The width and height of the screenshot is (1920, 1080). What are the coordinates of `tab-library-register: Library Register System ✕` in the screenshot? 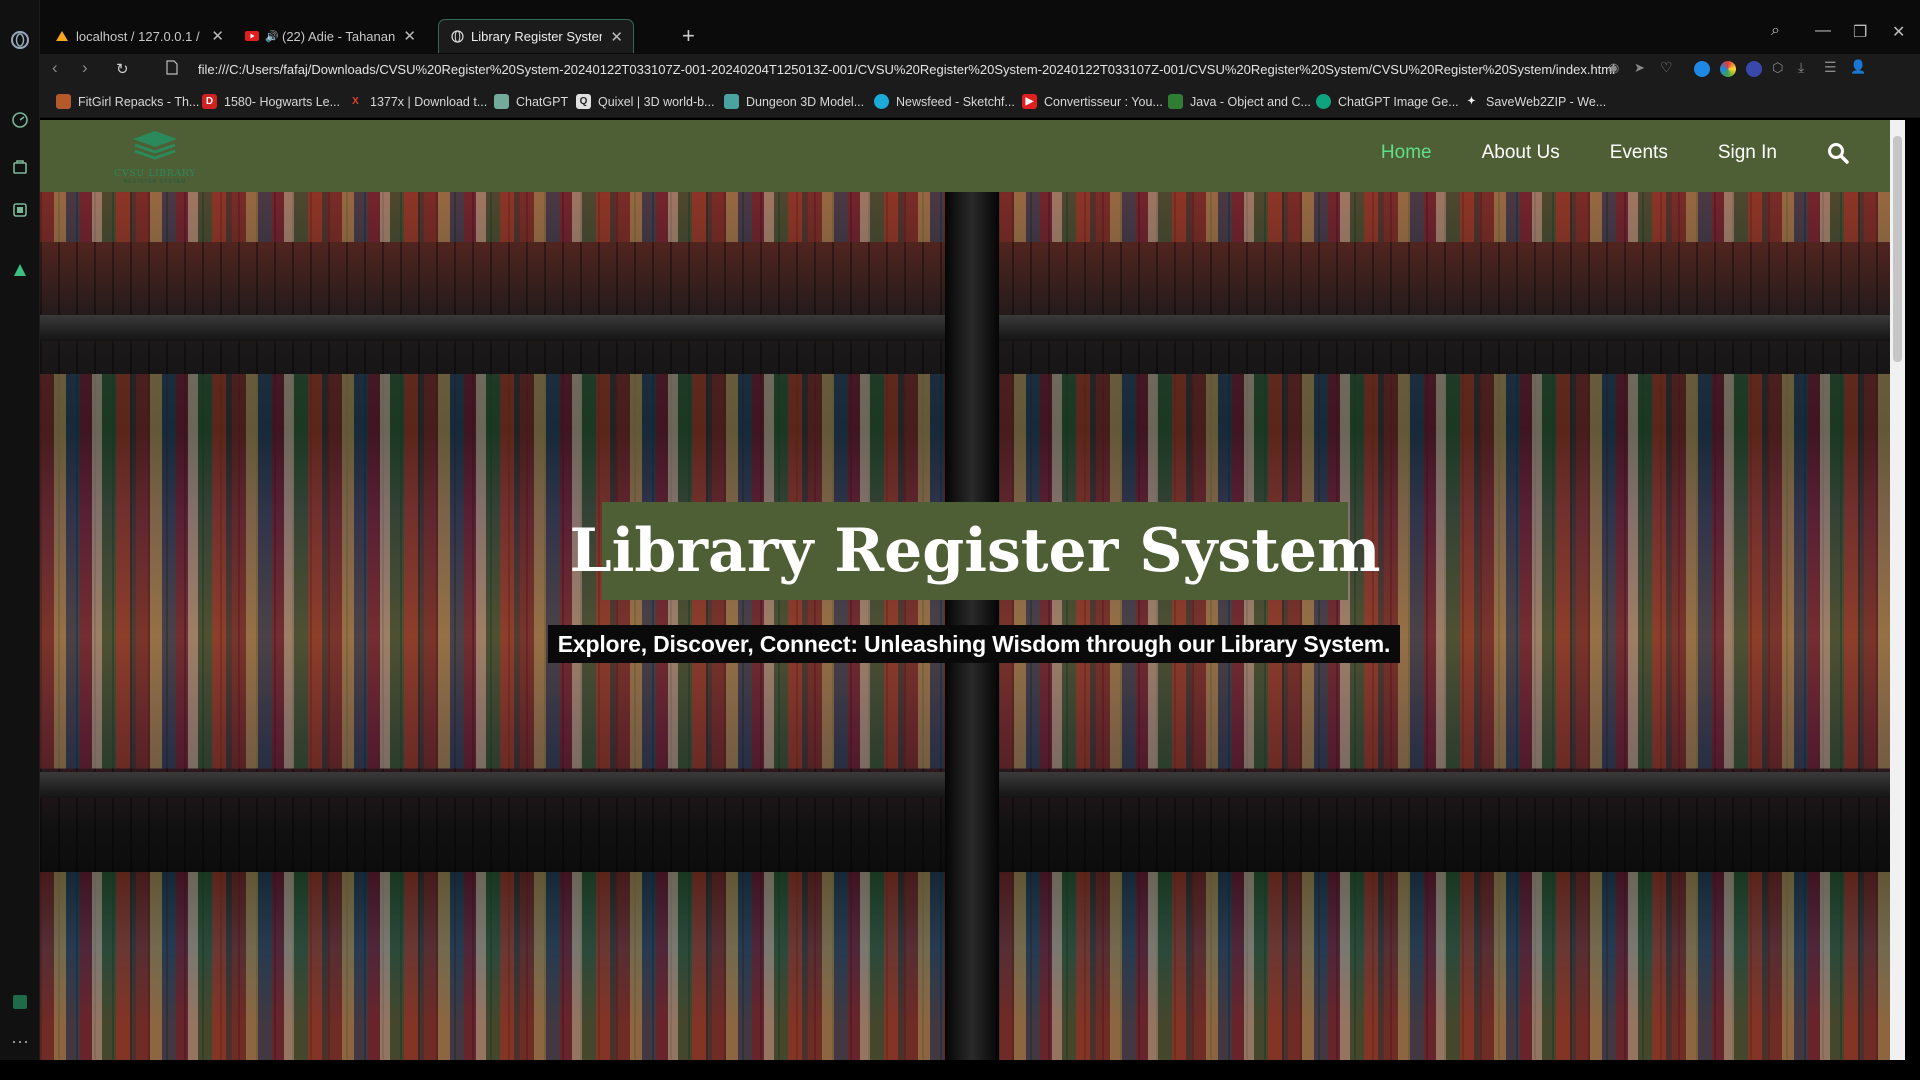 It's located at (536, 36).